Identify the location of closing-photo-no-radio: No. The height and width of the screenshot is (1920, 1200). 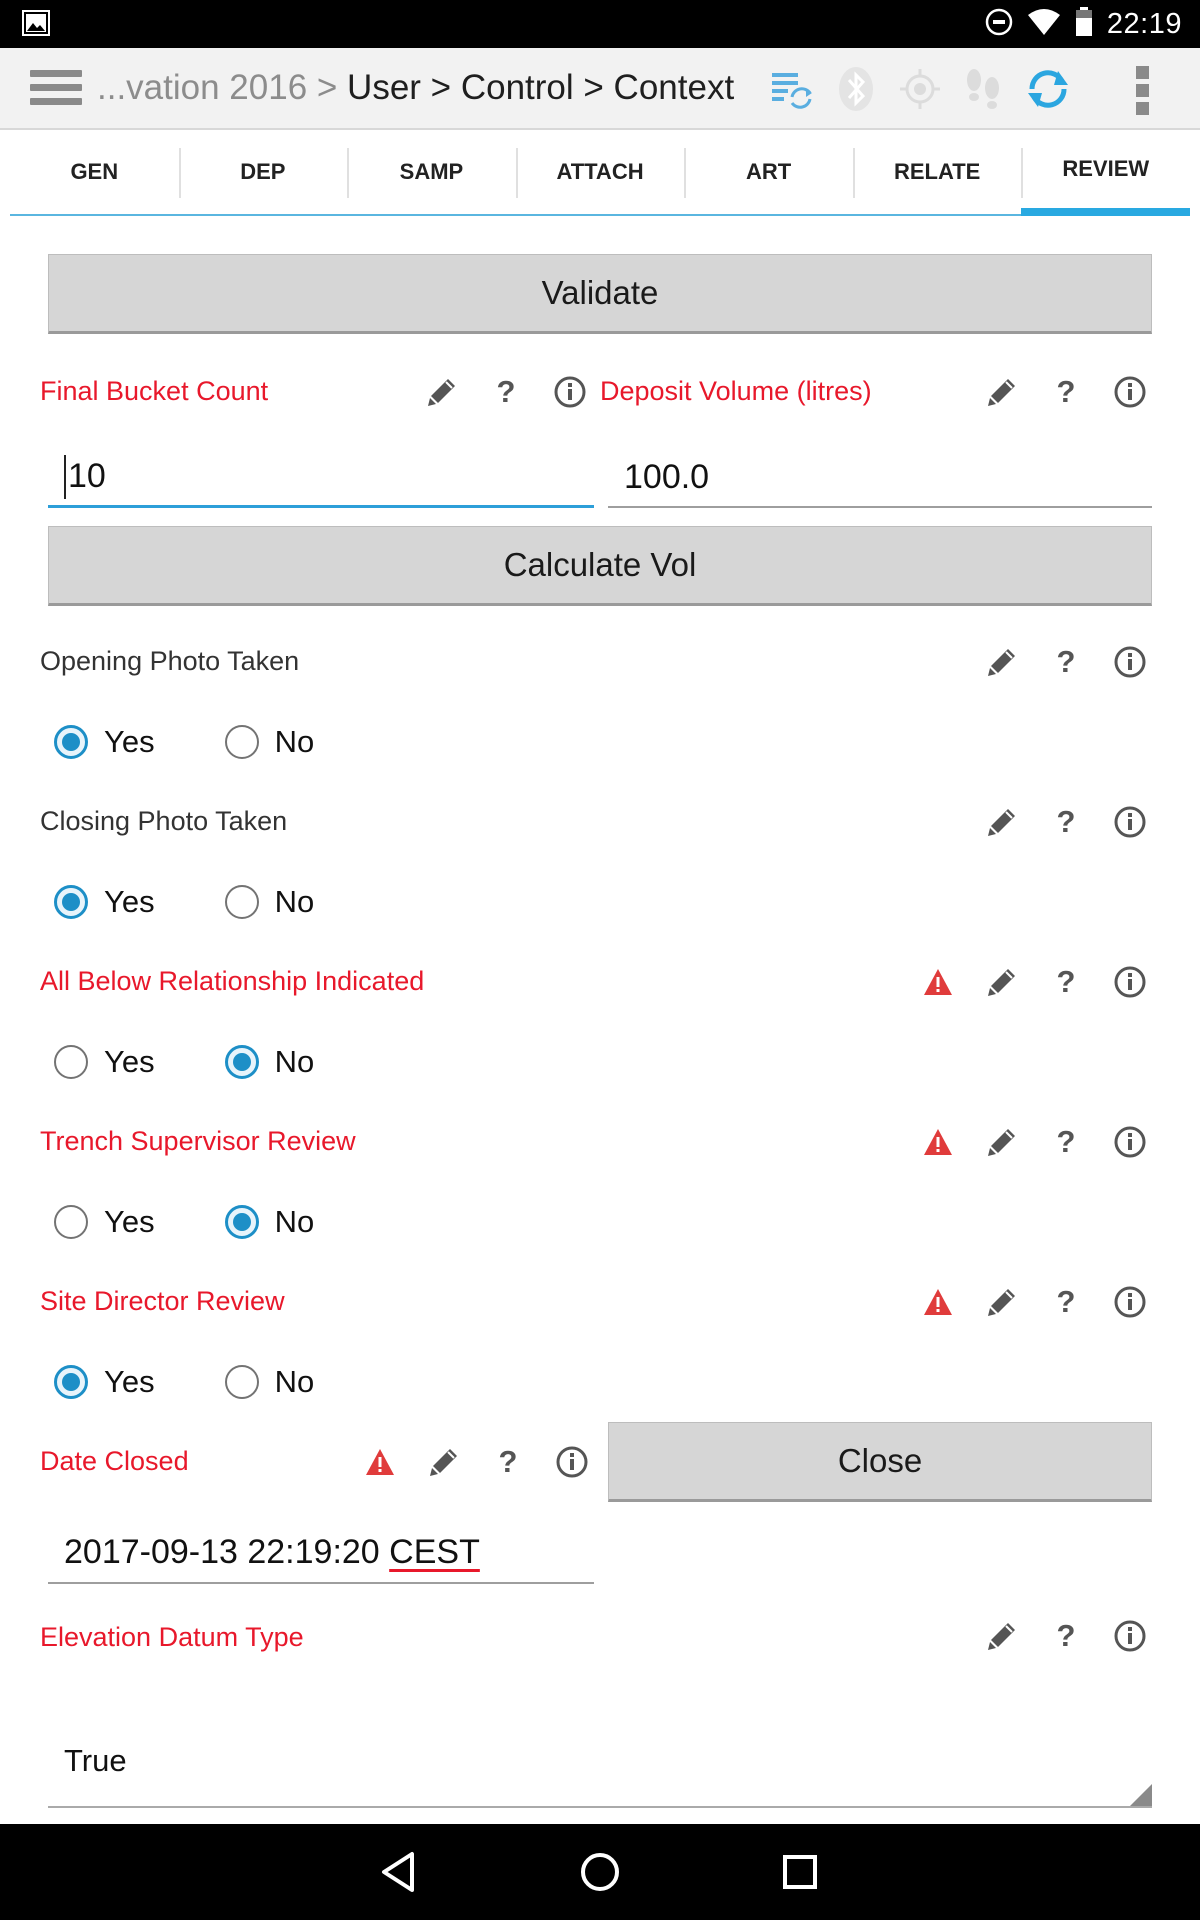
(269, 902).